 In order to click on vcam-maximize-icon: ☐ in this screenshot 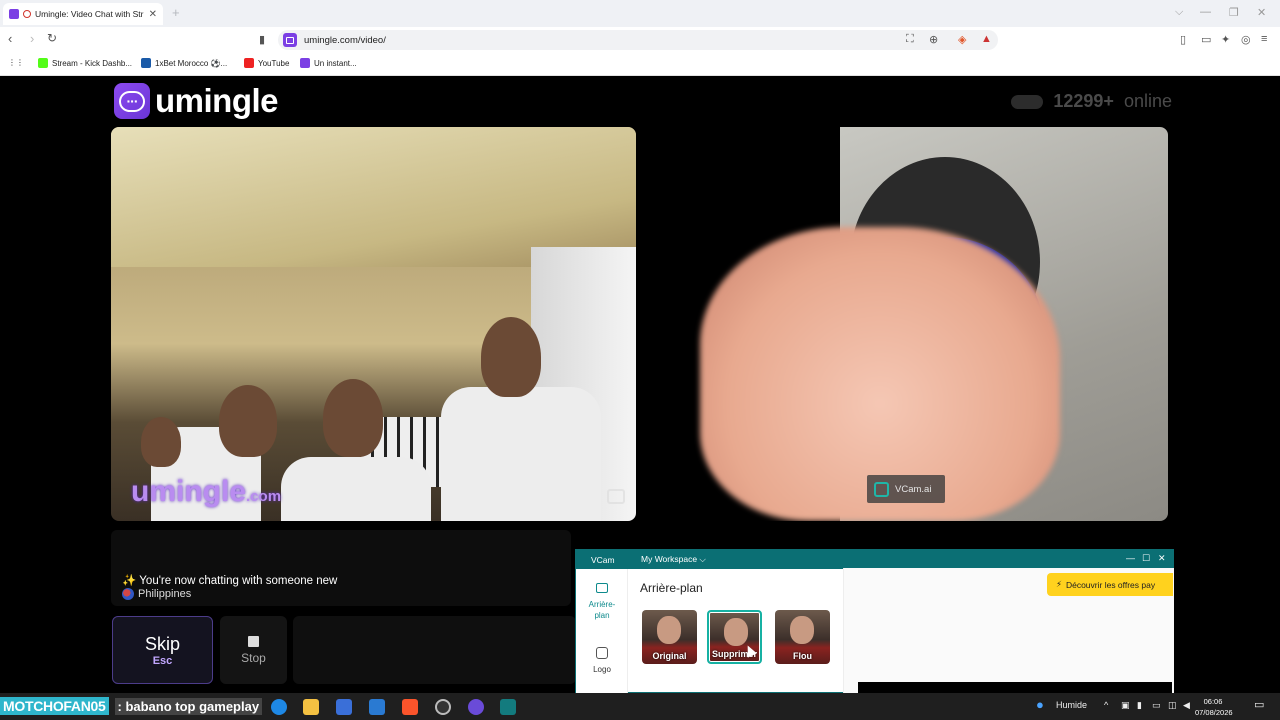, I will do `click(1146, 558)`.